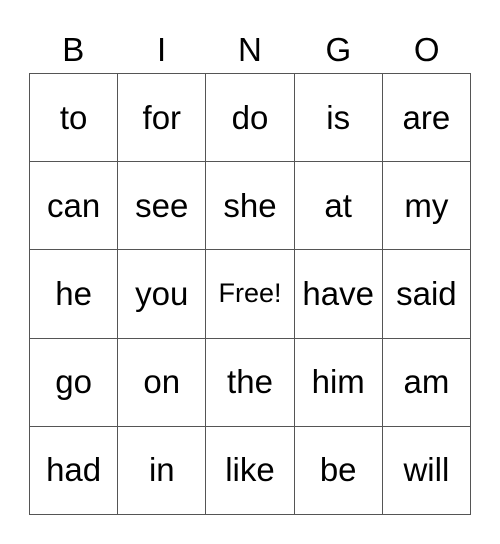  What do you see at coordinates (250, 118) in the screenshot?
I see `bingo-cell: do` at bounding box center [250, 118].